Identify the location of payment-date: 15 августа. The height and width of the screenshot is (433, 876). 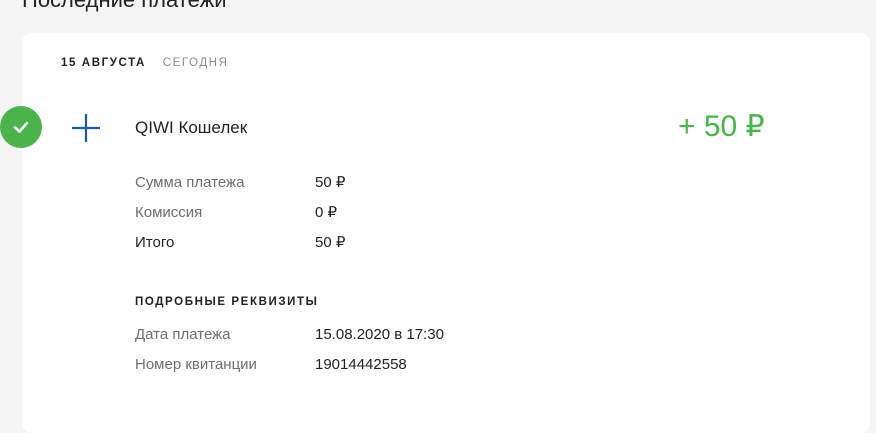
(103, 63).